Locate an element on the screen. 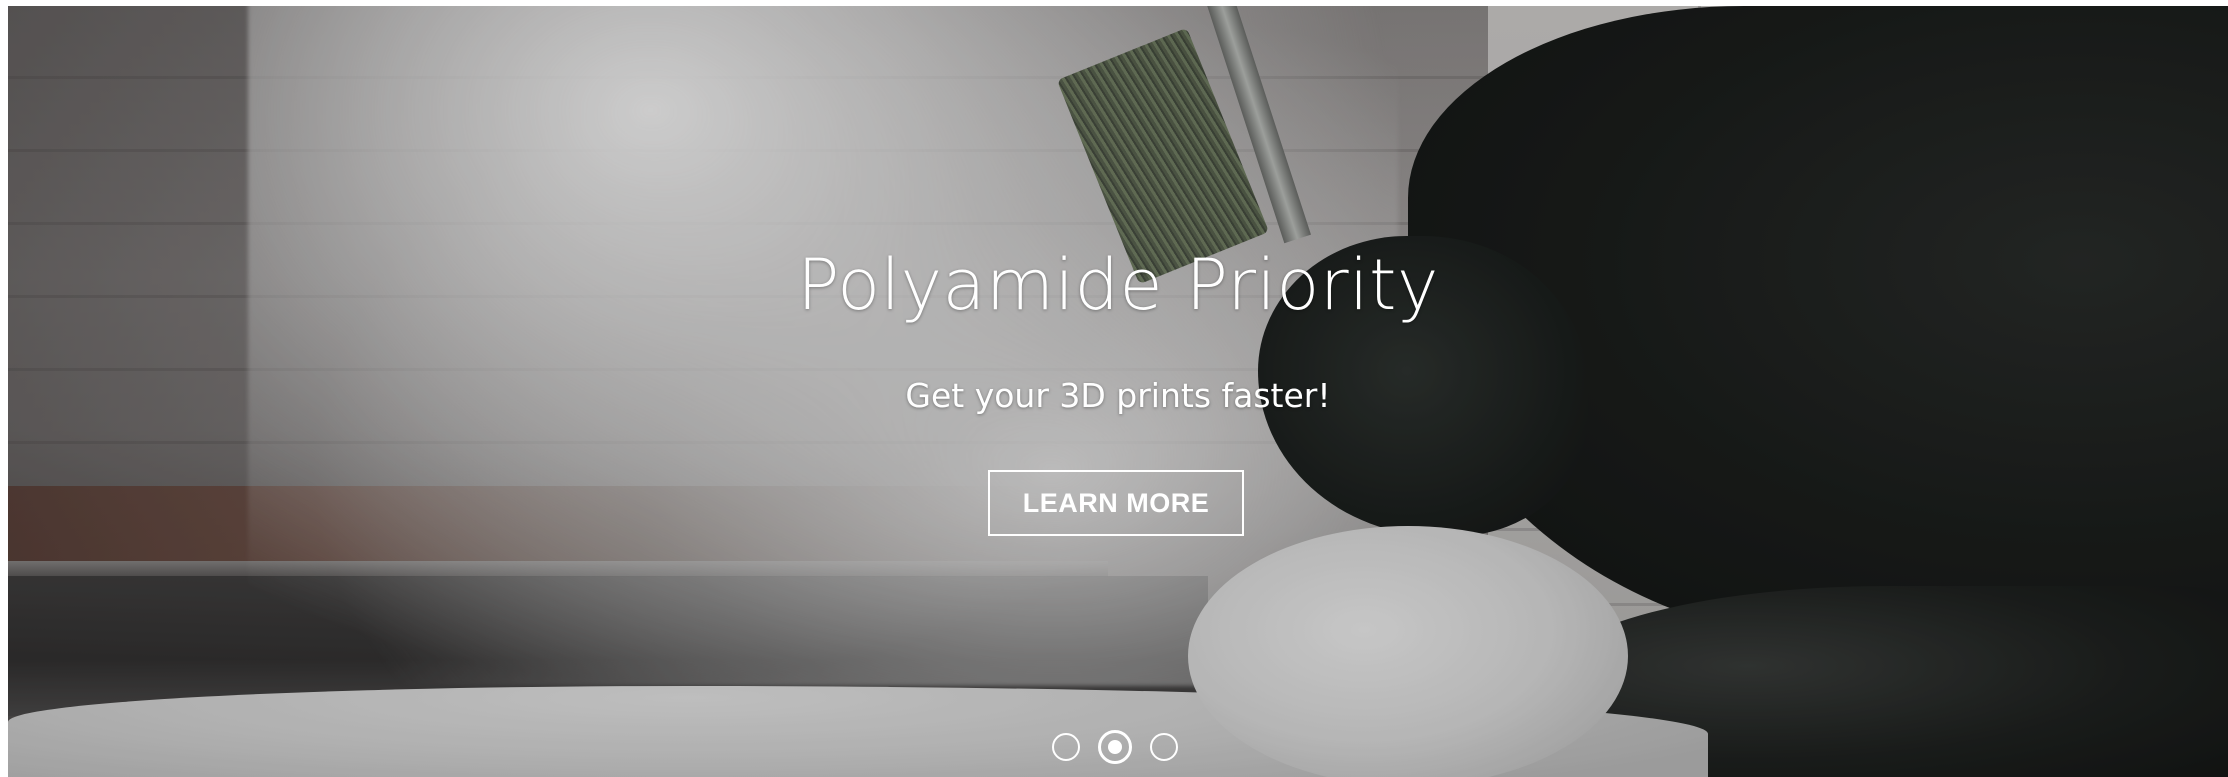  carousel-indicators is located at coordinates (1115, 747).